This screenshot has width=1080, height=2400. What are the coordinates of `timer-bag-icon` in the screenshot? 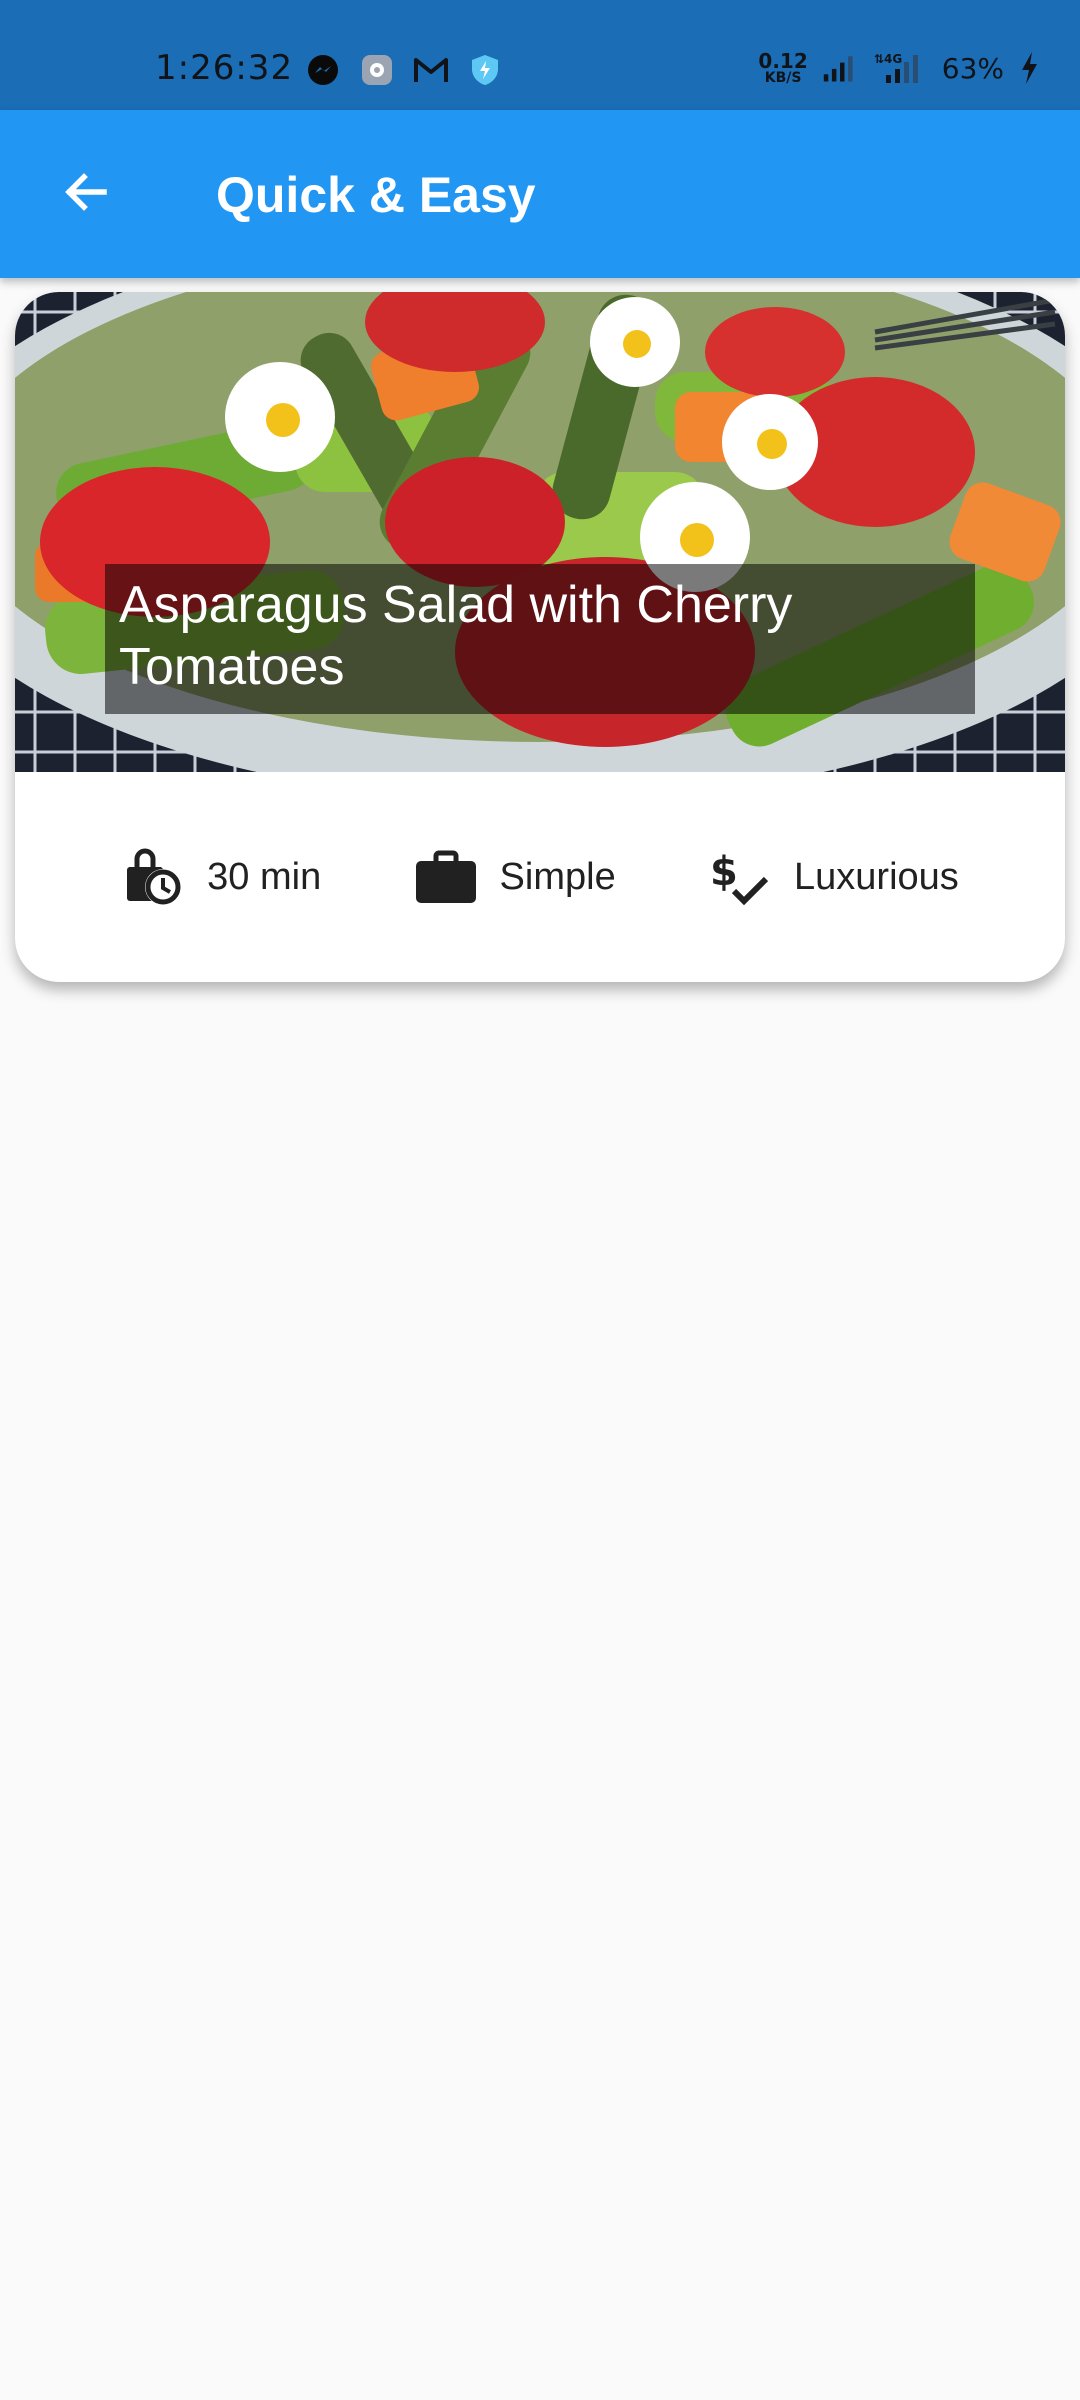 It's located at (153, 877).